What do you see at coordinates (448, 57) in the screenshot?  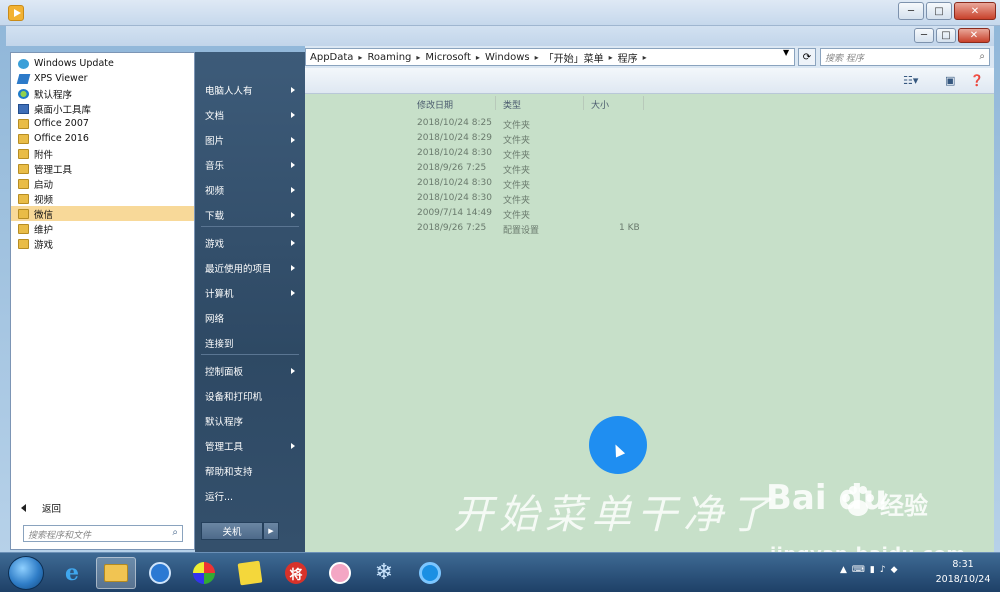 I see `breadcrumb-item: Microsoft` at bounding box center [448, 57].